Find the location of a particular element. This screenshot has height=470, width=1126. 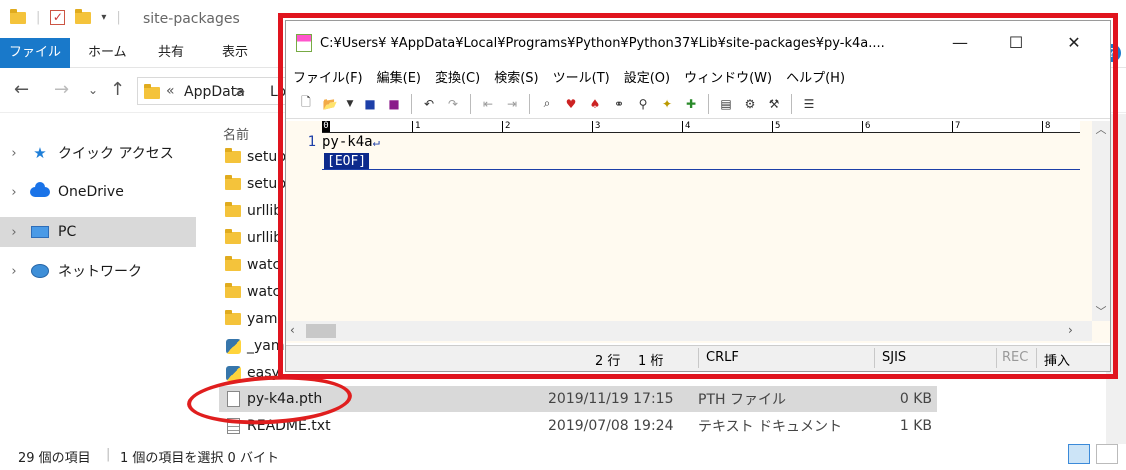

menu-tools: ツール(T) is located at coordinates (581, 76).